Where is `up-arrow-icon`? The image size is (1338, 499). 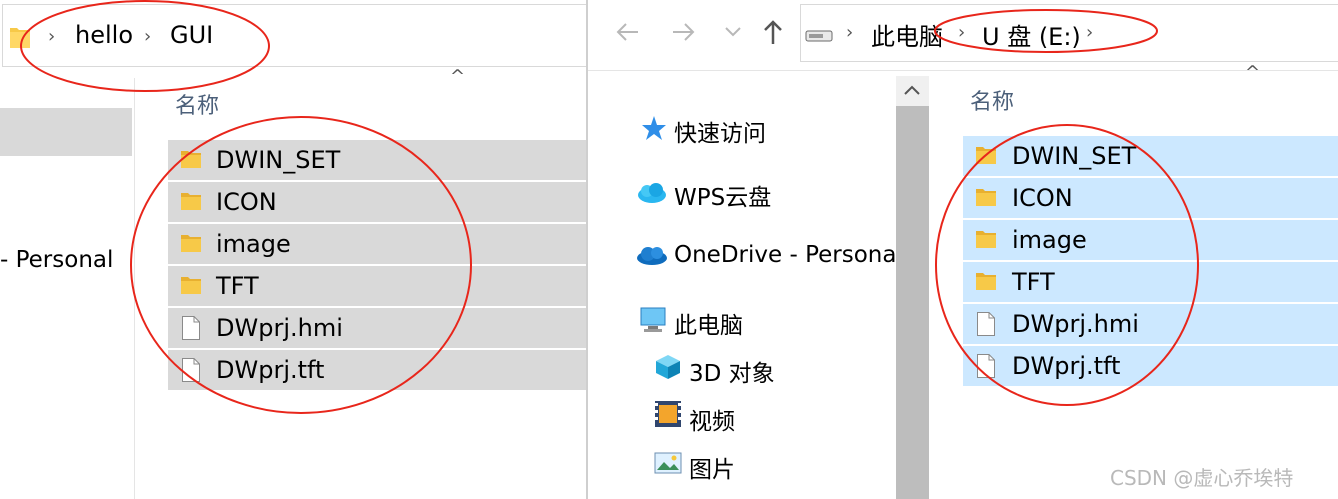 up-arrow-icon is located at coordinates (773, 32).